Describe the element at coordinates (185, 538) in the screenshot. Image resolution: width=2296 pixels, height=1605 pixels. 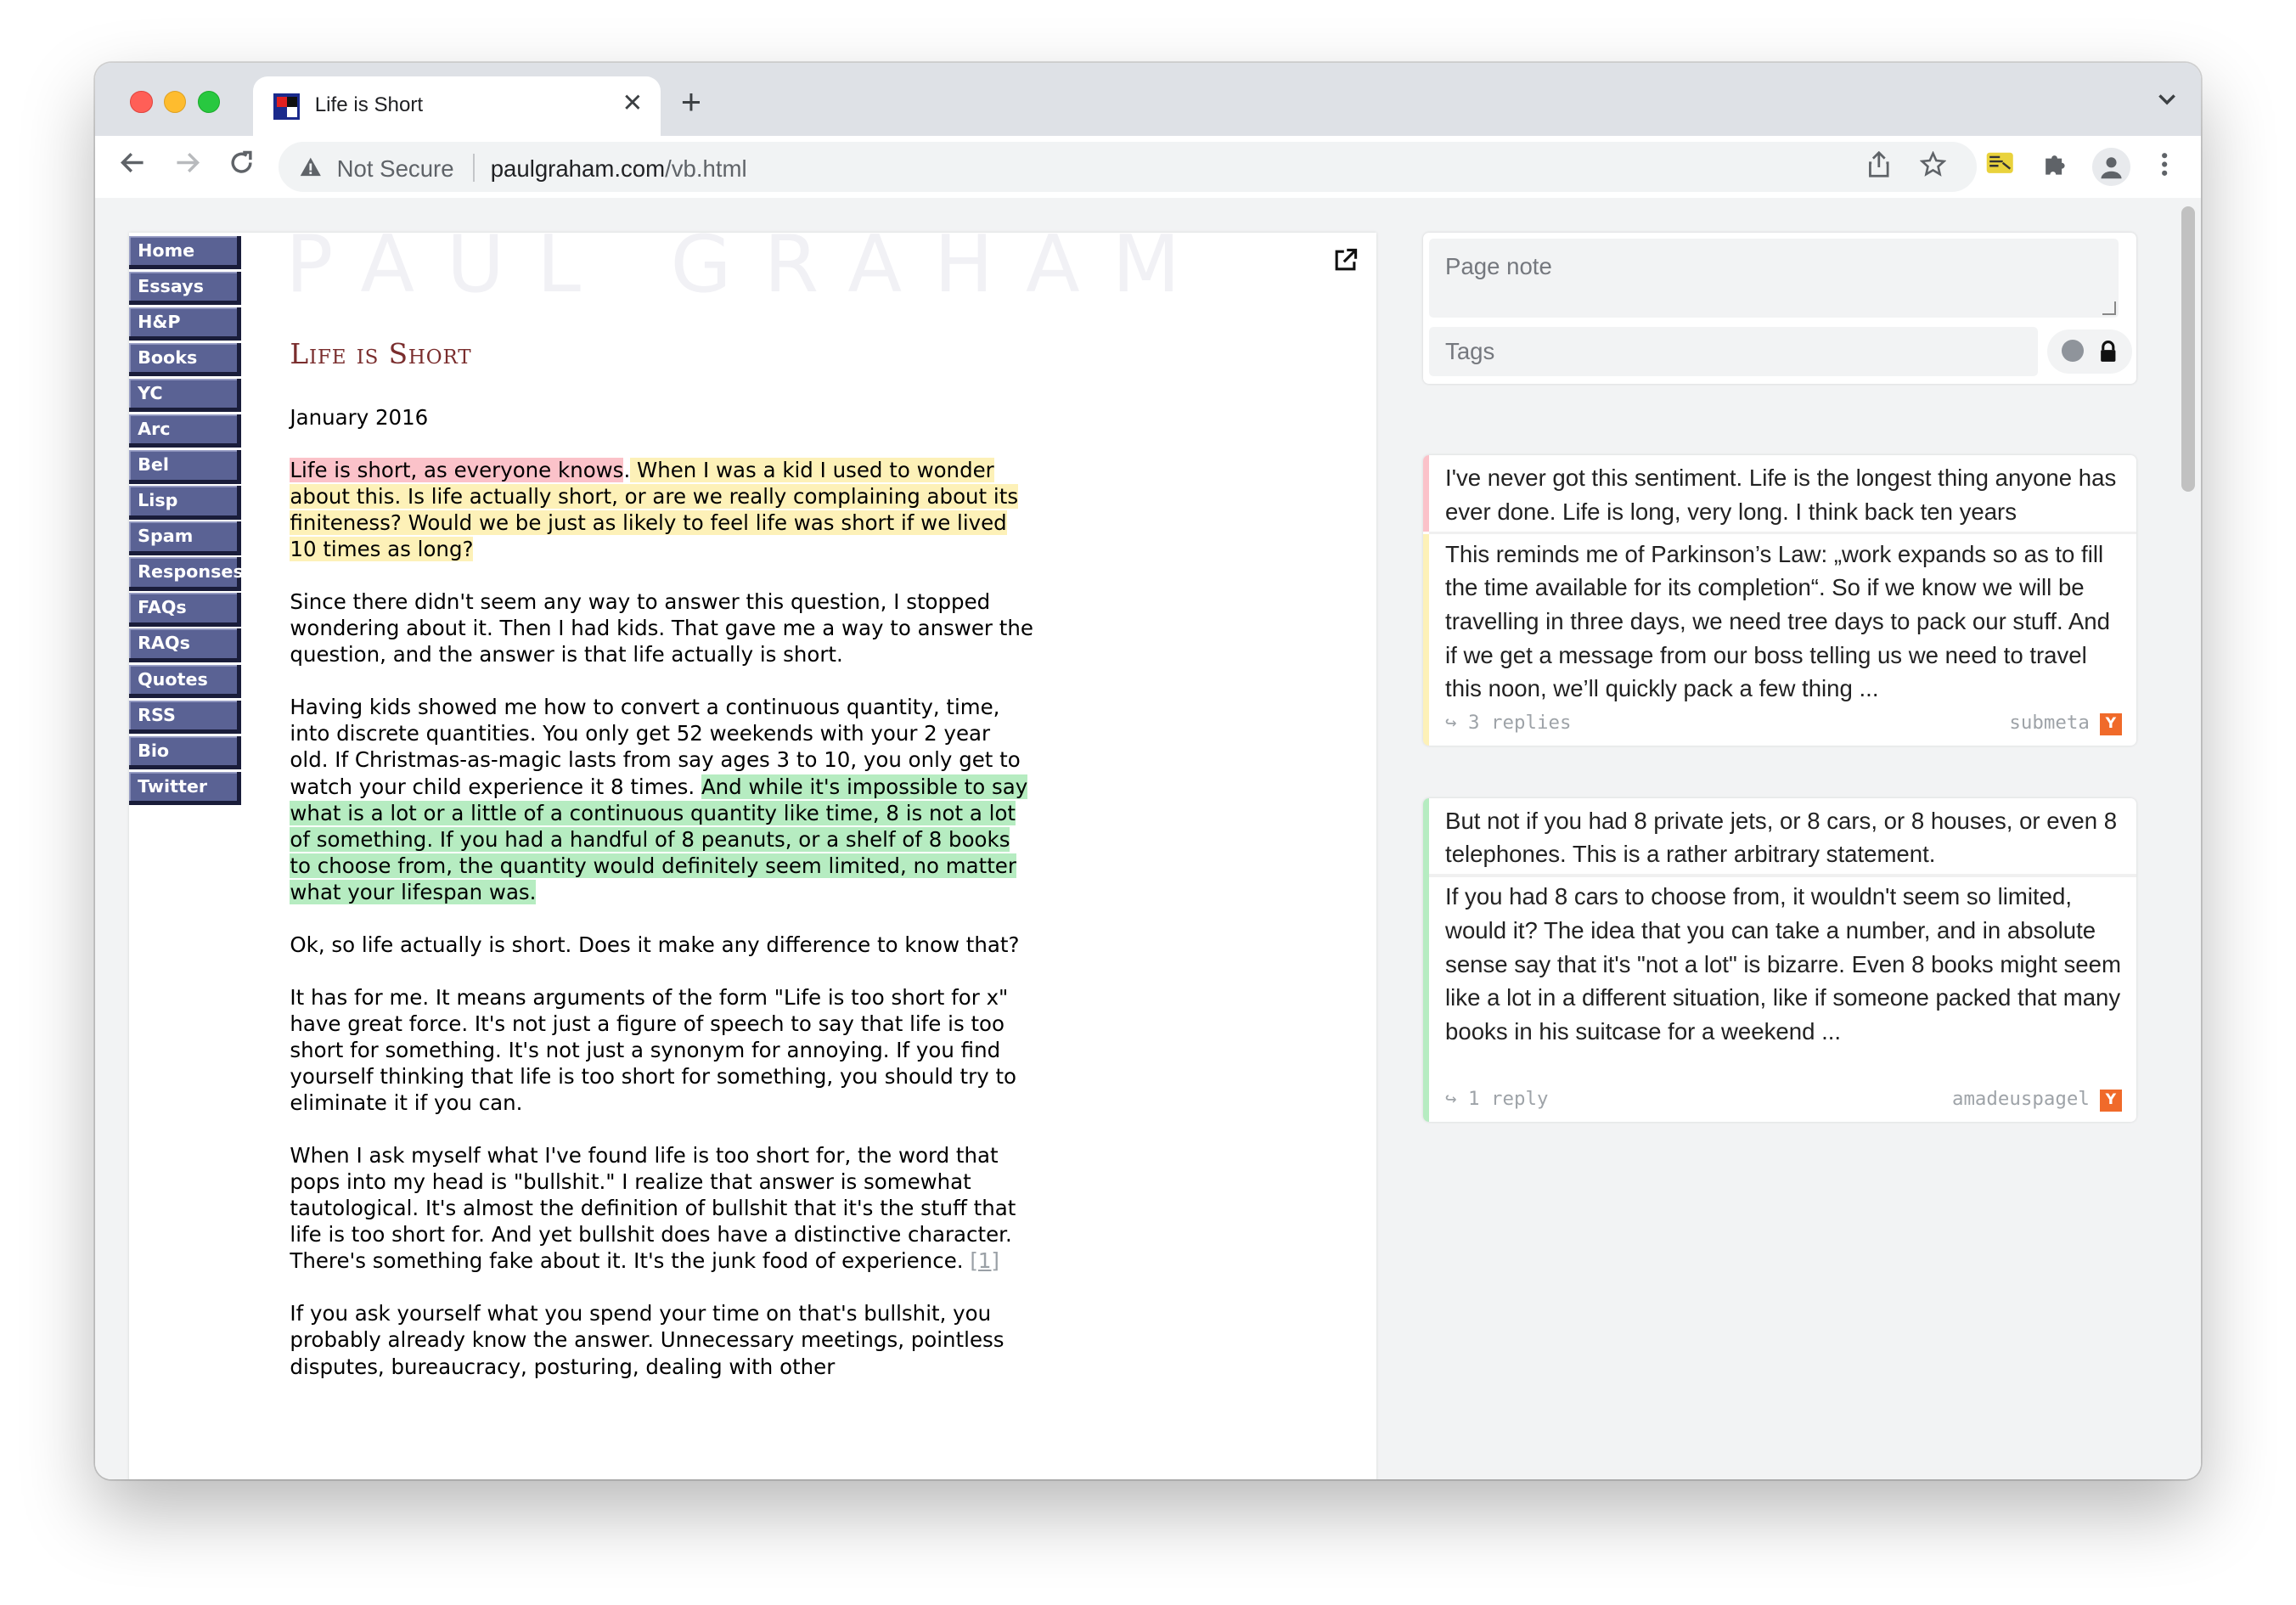
I see `nav-item-spam: Spam` at that location.